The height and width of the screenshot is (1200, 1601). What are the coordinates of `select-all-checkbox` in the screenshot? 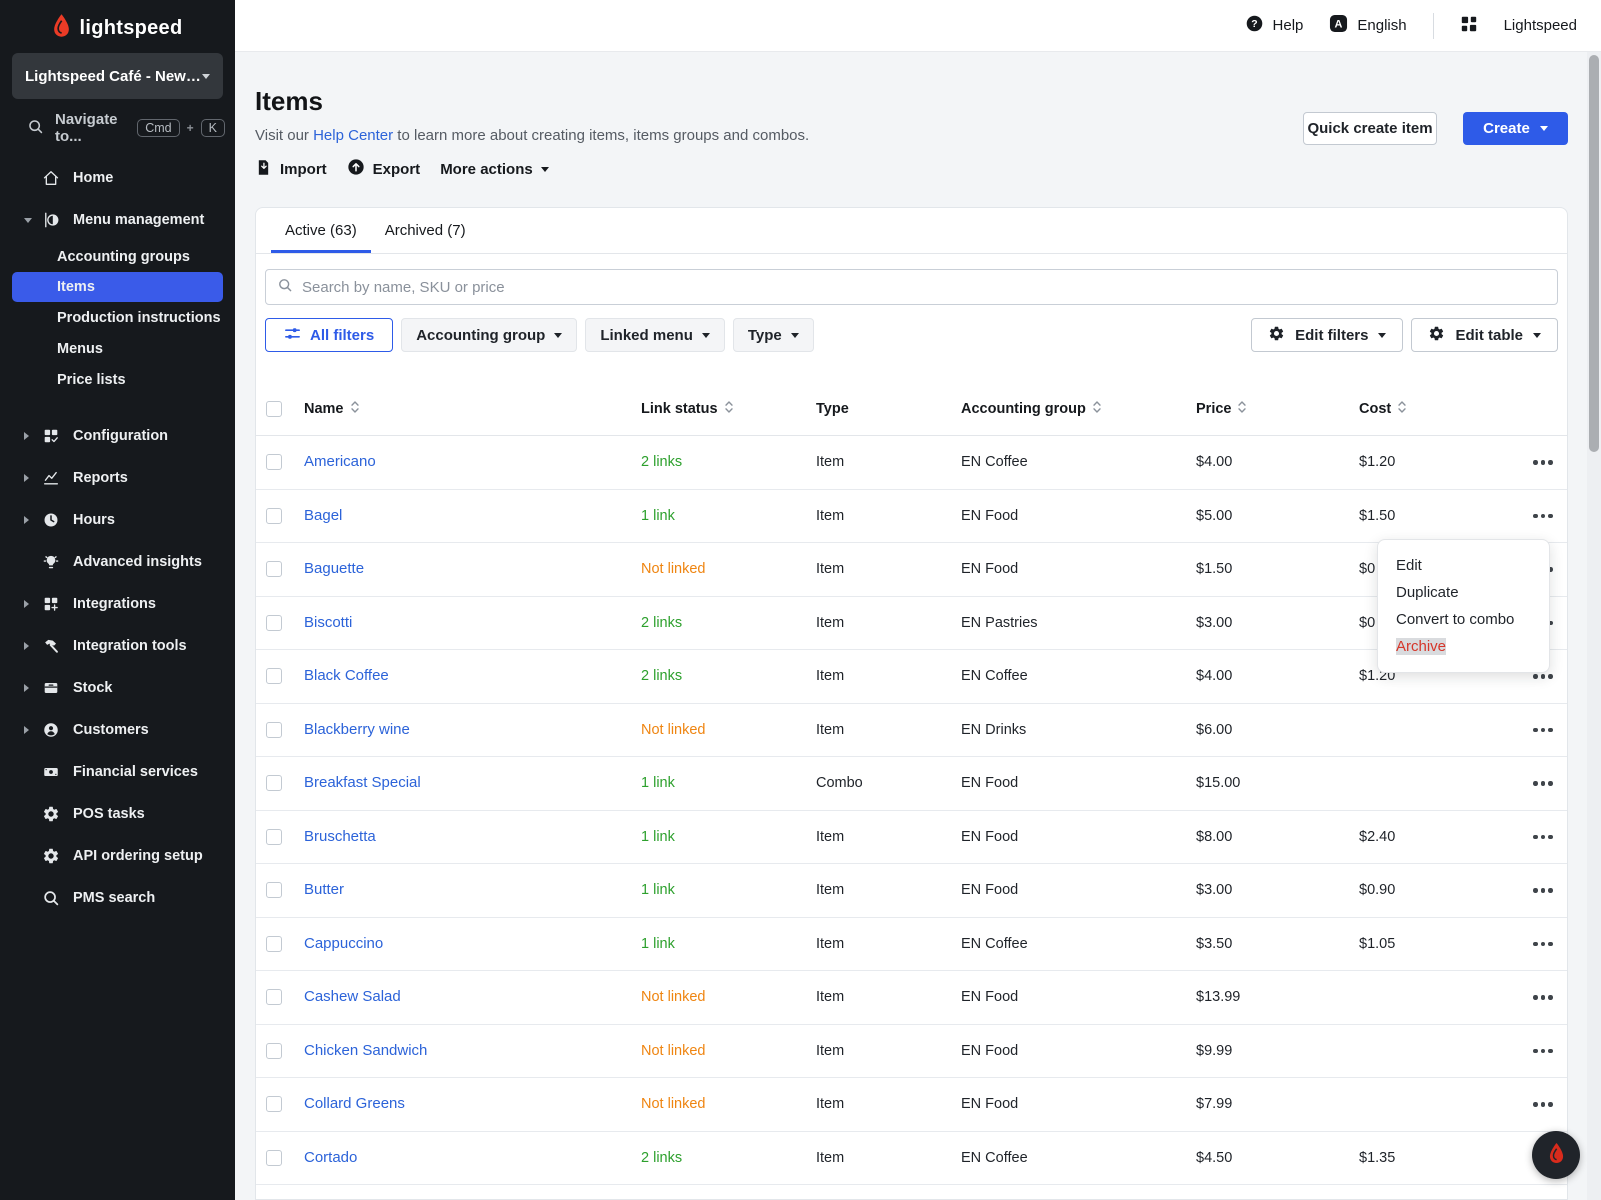 It's located at (274, 409).